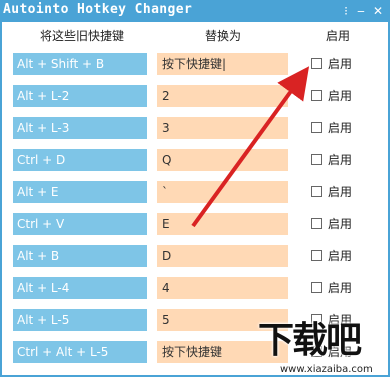  Describe the element at coordinates (80, 352) in the screenshot. I see `old-hotkey-field: Ctrl + Alt + L-5` at that location.